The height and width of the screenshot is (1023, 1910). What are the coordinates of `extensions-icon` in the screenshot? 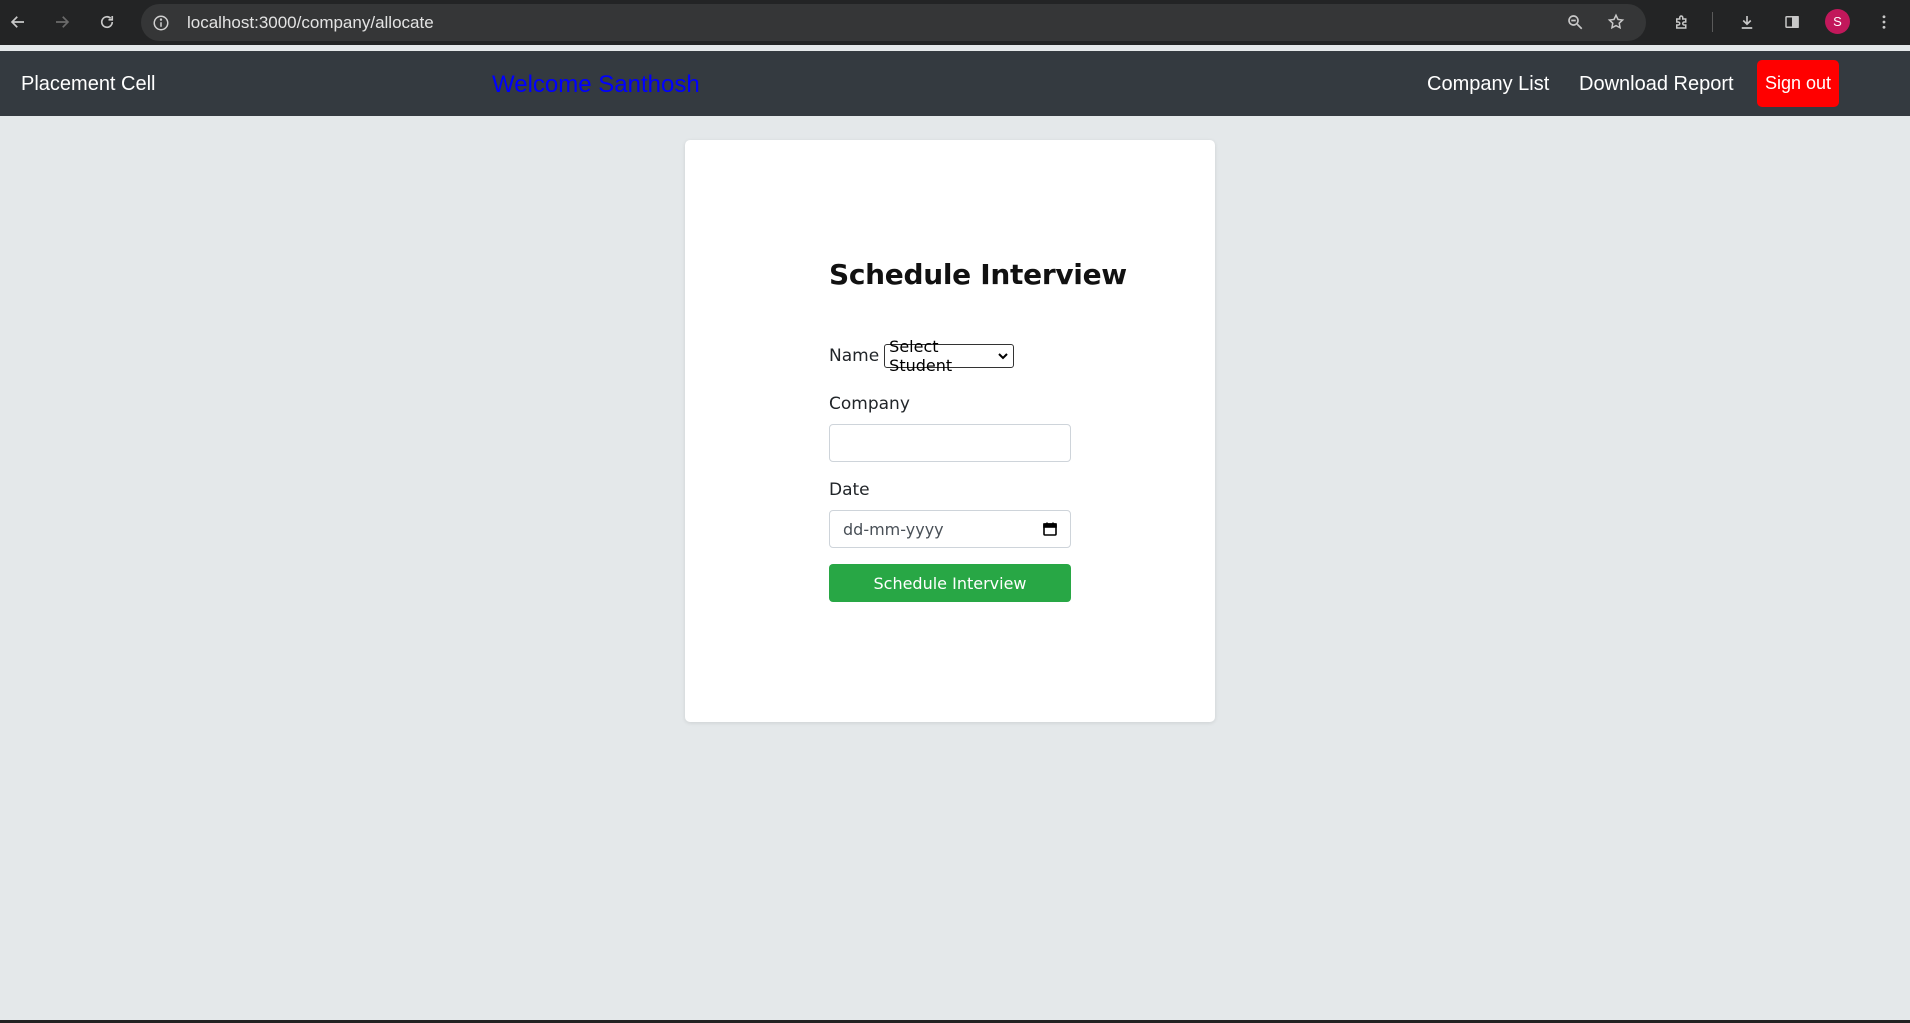 It's located at (1682, 22).